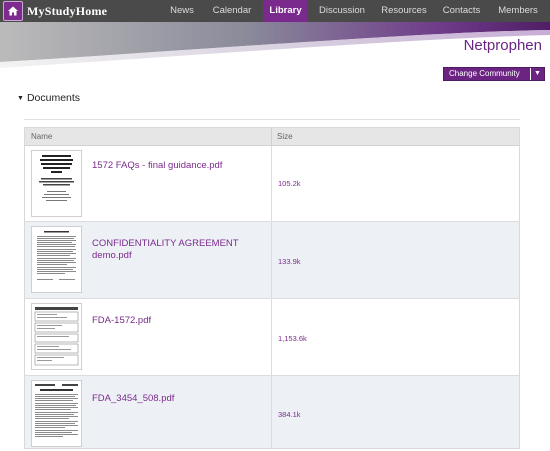 This screenshot has height=451, width=550. I want to click on section-title: Documents, so click(53, 98).